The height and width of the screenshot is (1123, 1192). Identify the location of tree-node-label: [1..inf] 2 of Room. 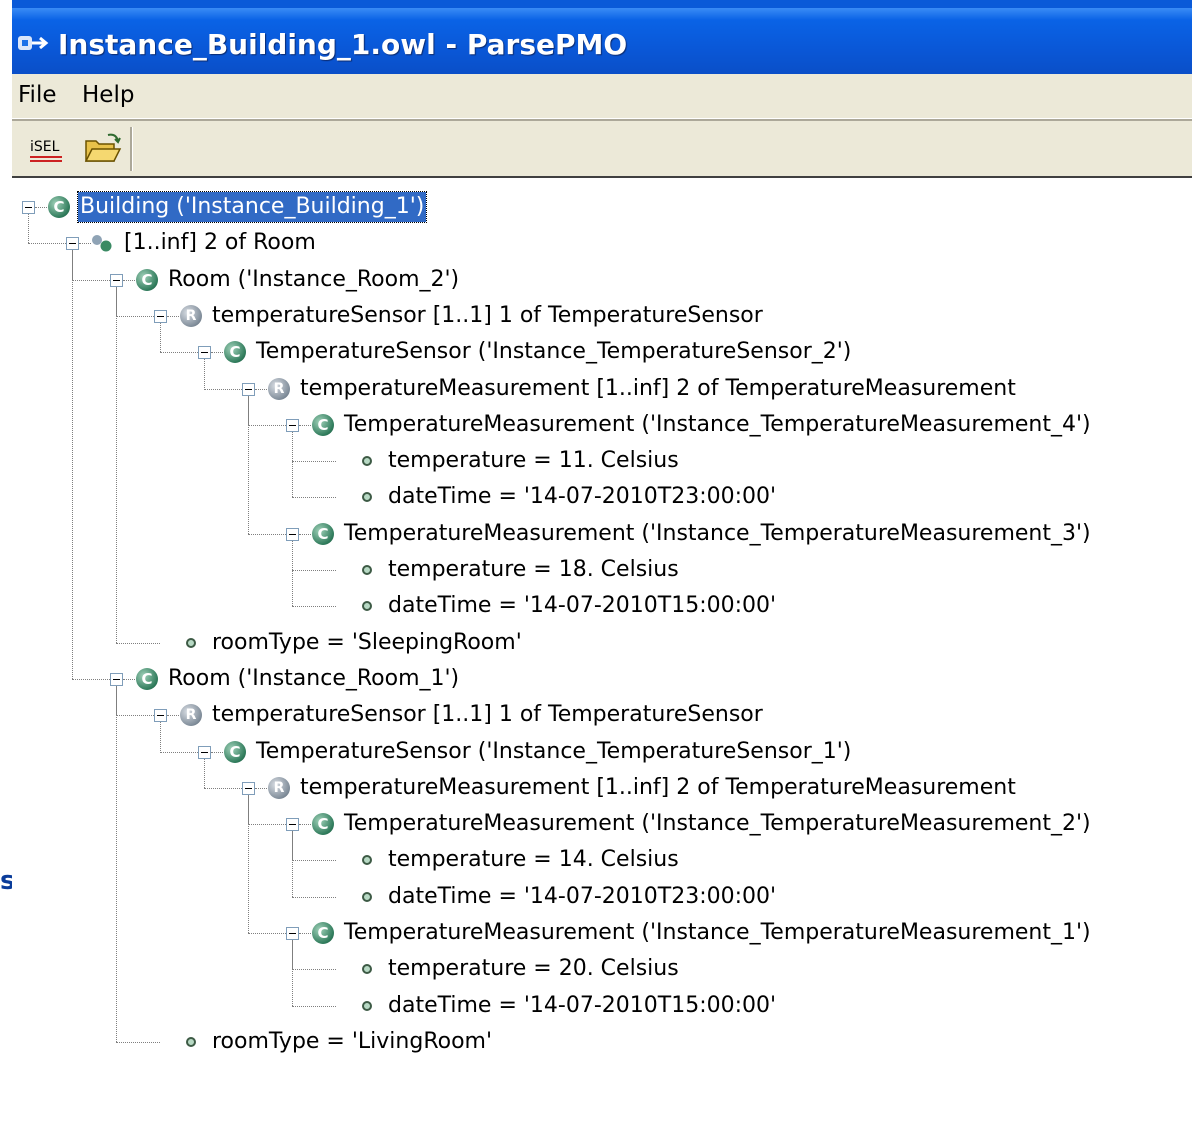
(220, 243).